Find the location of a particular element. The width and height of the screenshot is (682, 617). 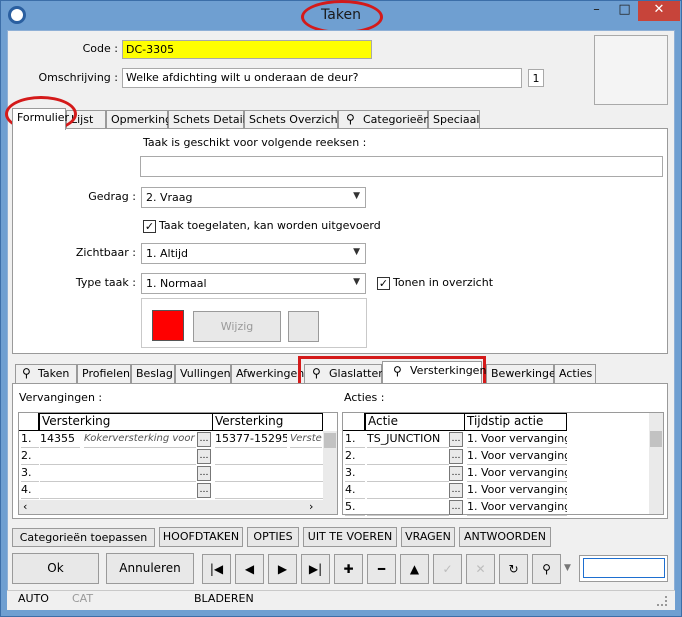

resize-grip-icon is located at coordinates (662, 601).